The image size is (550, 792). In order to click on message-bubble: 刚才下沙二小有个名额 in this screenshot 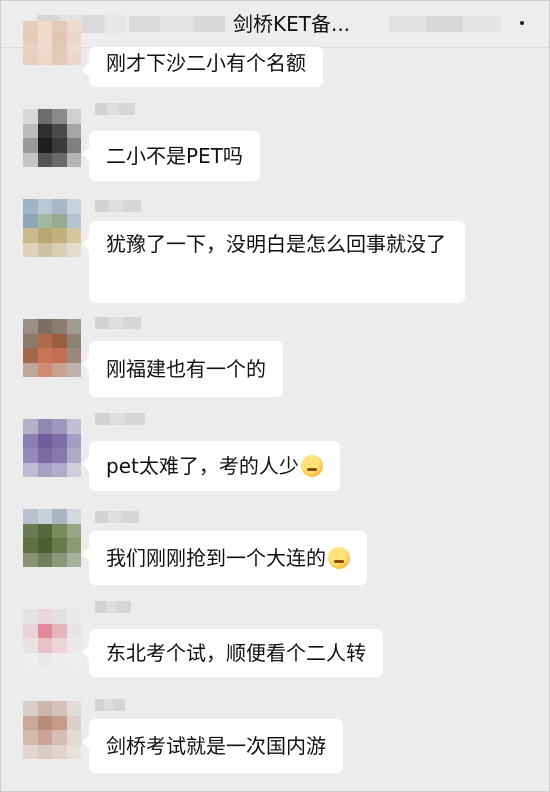, I will do `click(202, 67)`.